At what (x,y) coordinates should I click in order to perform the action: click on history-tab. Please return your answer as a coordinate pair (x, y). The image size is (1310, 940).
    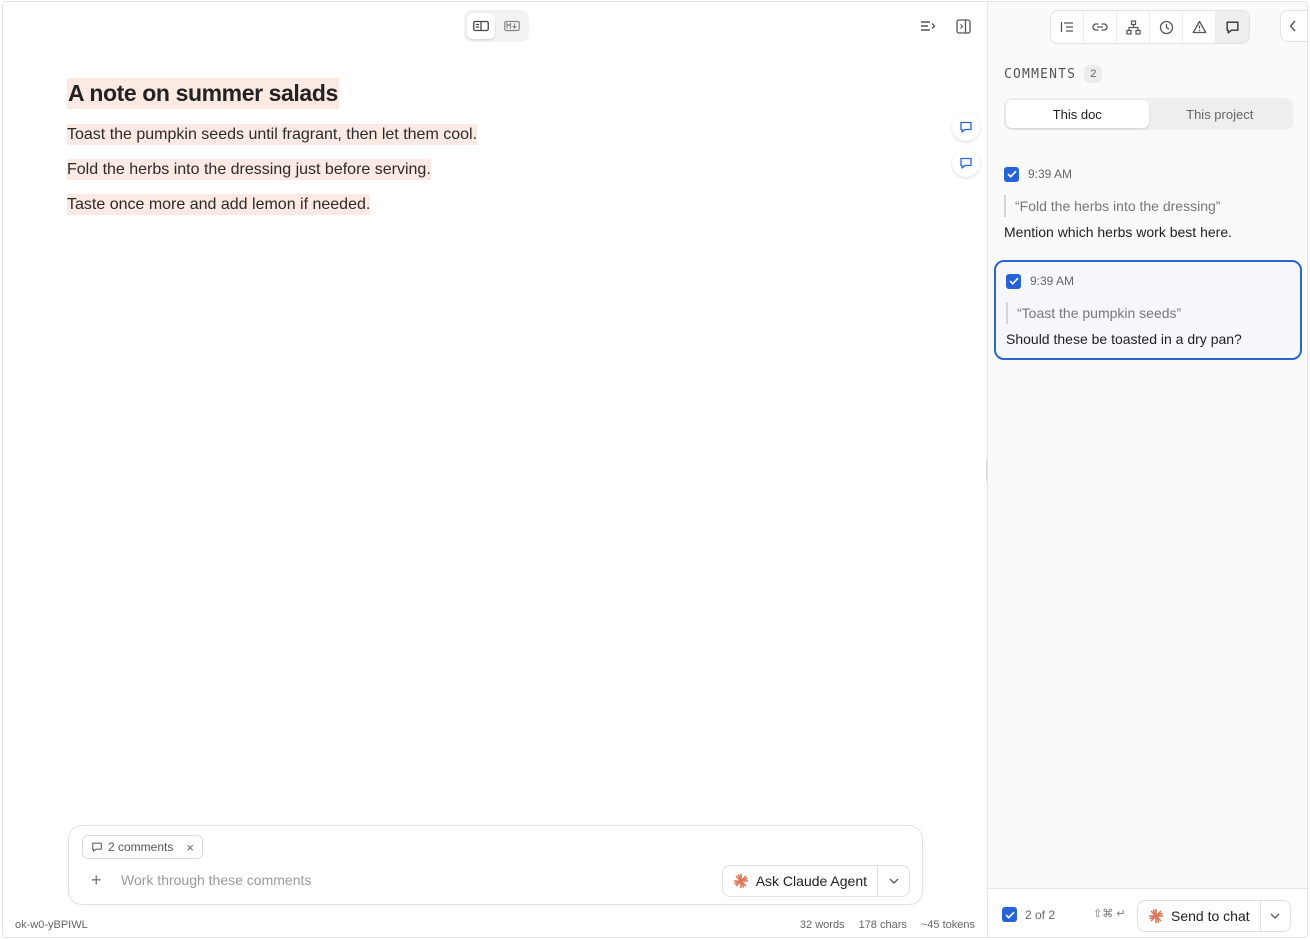
    Looking at the image, I should click on (1166, 27).